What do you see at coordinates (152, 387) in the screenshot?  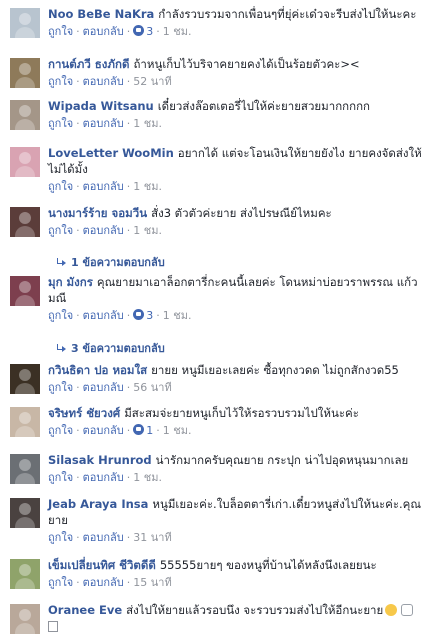 I see `timestamp: 56 นาที` at bounding box center [152, 387].